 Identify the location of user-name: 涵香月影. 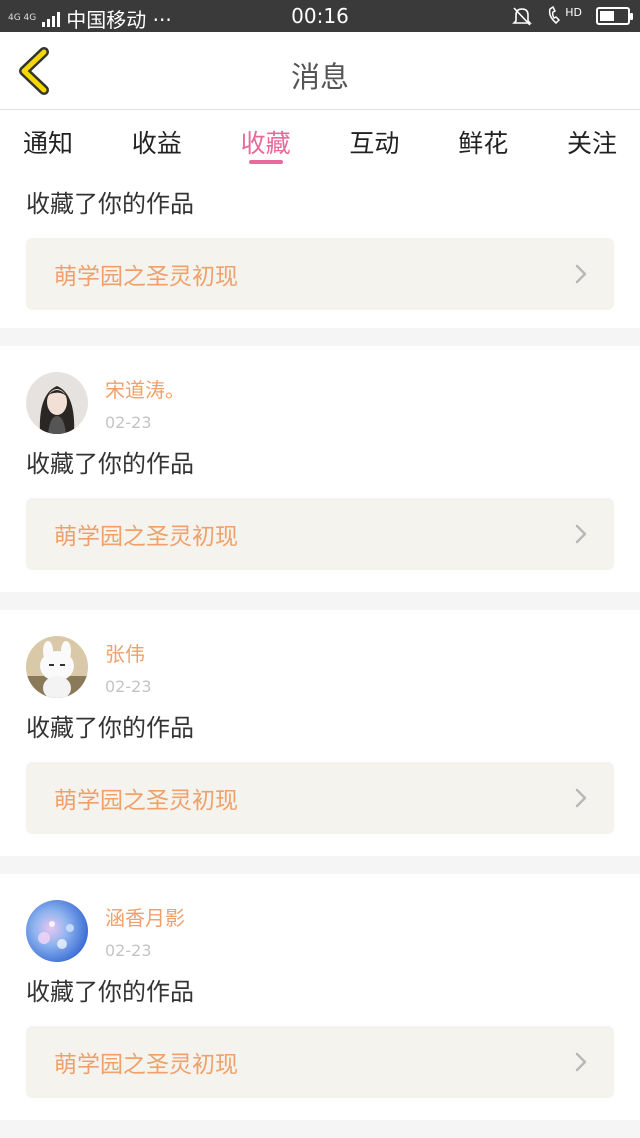
(145, 916).